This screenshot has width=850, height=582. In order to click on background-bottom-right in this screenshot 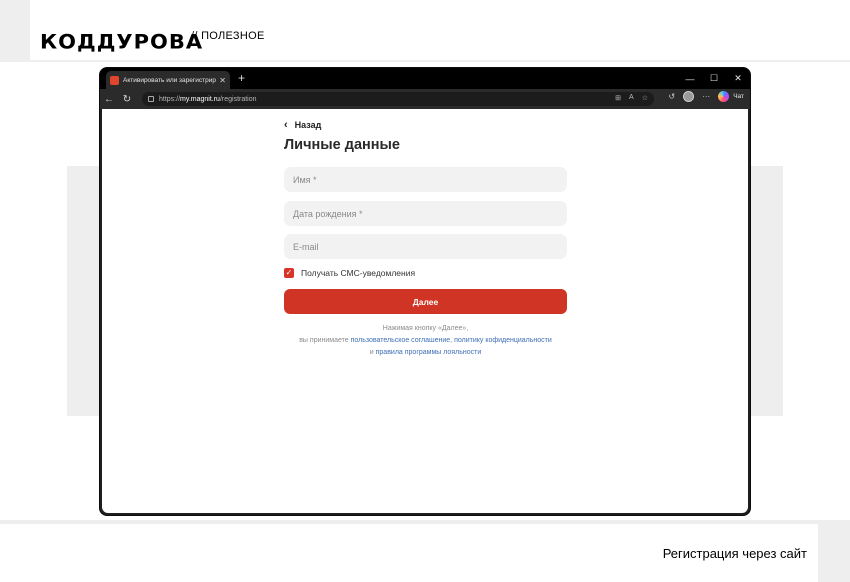, I will do `click(834, 551)`.